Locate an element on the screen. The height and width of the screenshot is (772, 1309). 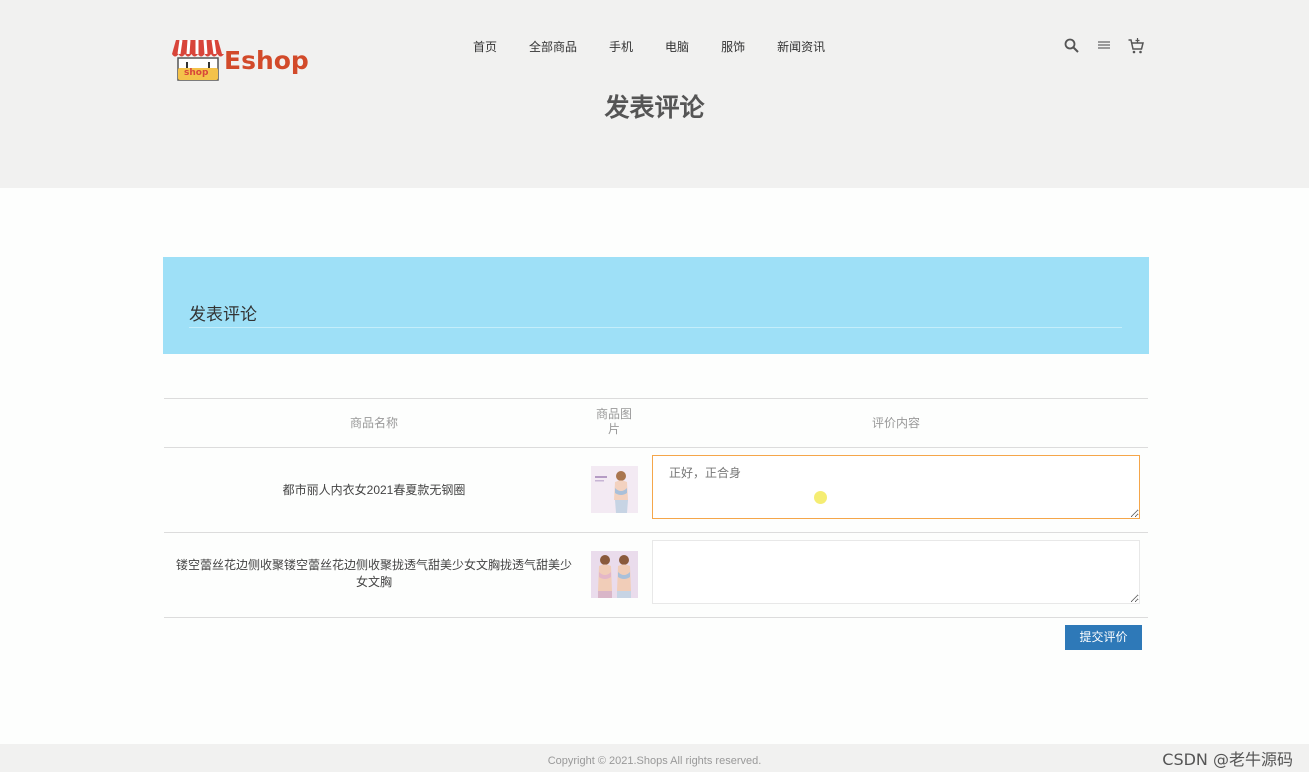
main-nav: 首页 全部商品 手机 电脑 服饰 新闻资讯 is located at coordinates (649, 47).